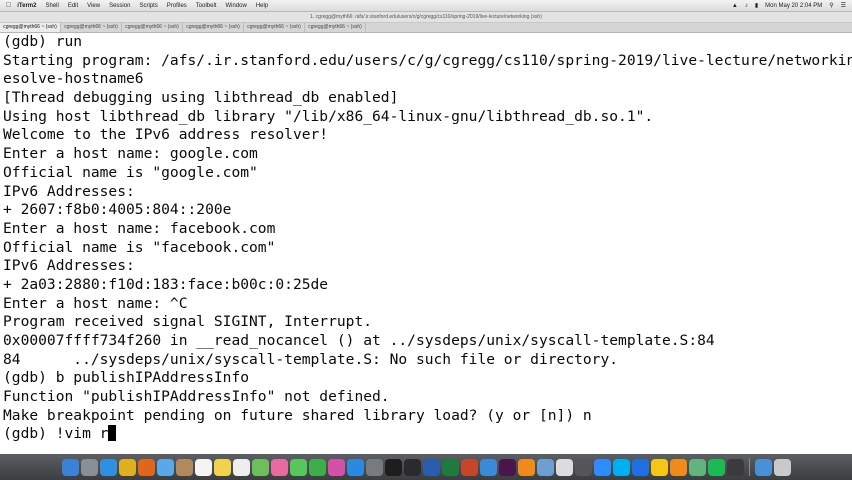 This screenshot has height=480, width=852. What do you see at coordinates (678, 467) in the screenshot?
I see `sublime-icon` at bounding box center [678, 467].